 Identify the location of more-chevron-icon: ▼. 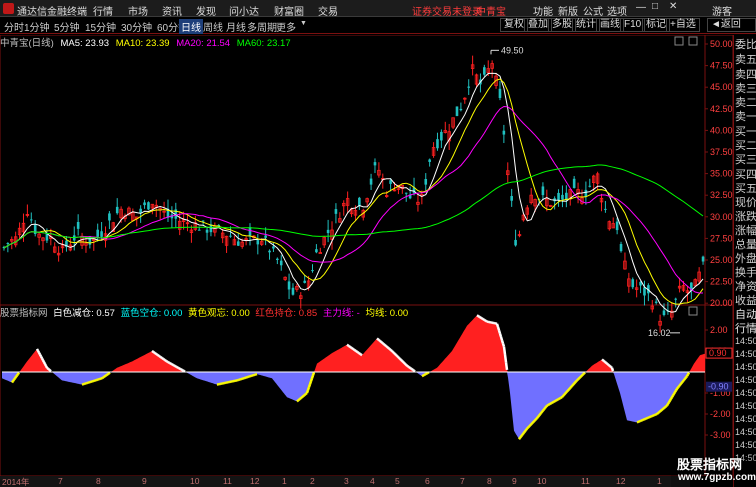
(303, 23).